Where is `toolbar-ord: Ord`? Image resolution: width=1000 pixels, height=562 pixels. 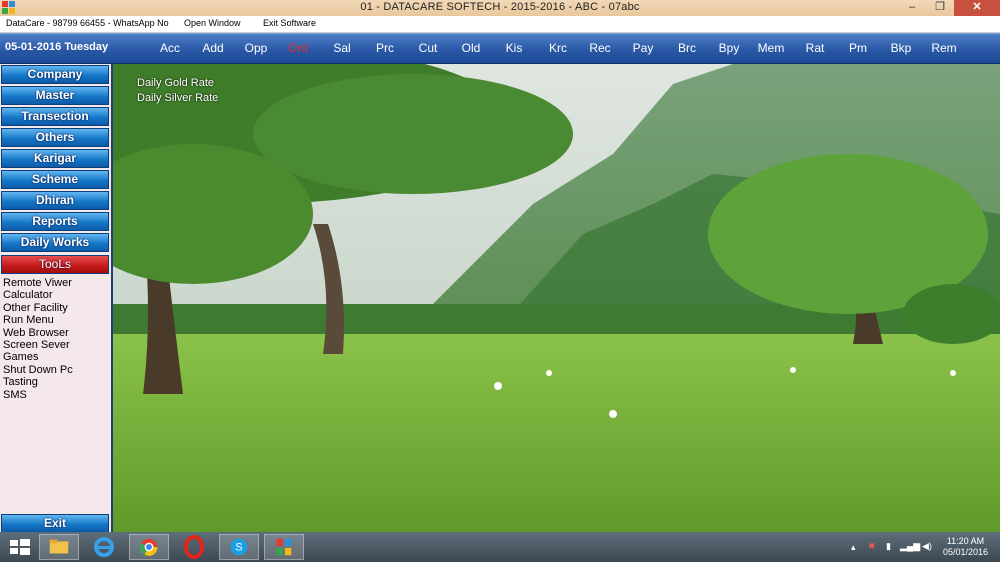
toolbar-ord: Ord is located at coordinates (298, 48).